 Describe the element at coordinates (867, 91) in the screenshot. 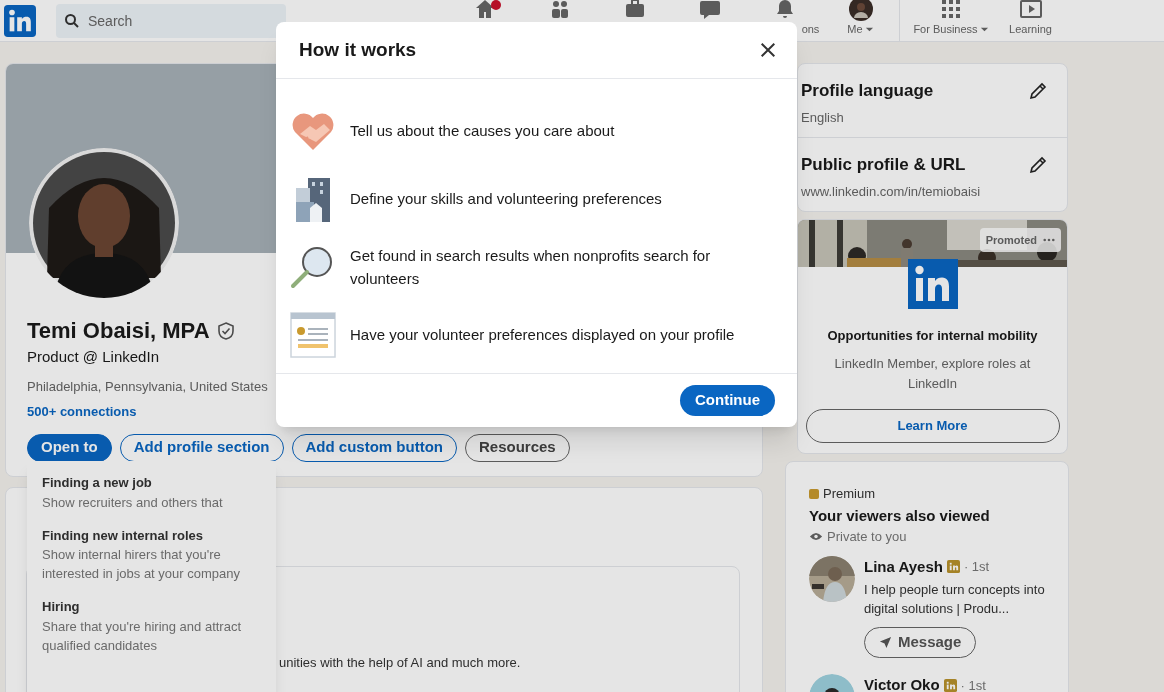

I see `setting-title: Profile language` at that location.